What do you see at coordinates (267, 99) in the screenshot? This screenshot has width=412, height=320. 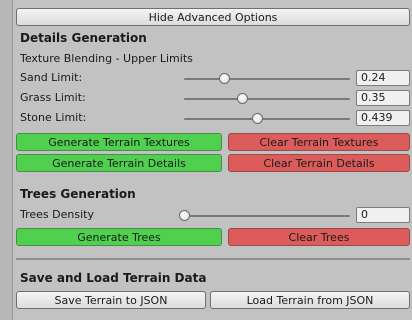 I see `grass-limit-slider` at bounding box center [267, 99].